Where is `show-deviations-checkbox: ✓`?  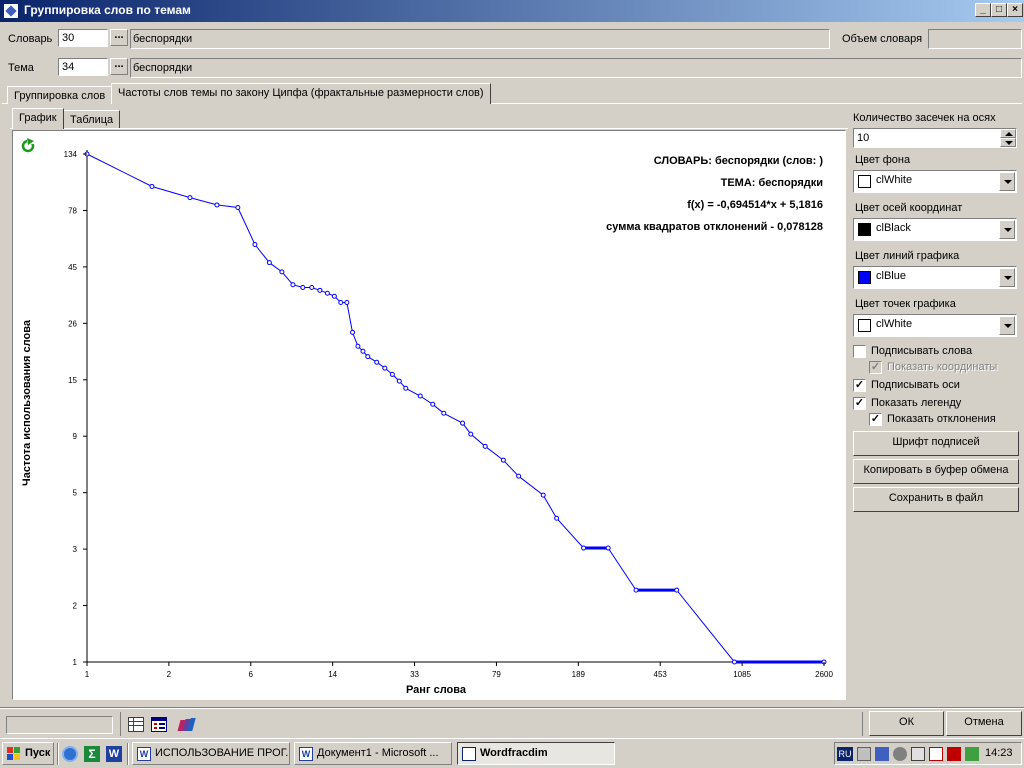 show-deviations-checkbox: ✓ is located at coordinates (875, 419).